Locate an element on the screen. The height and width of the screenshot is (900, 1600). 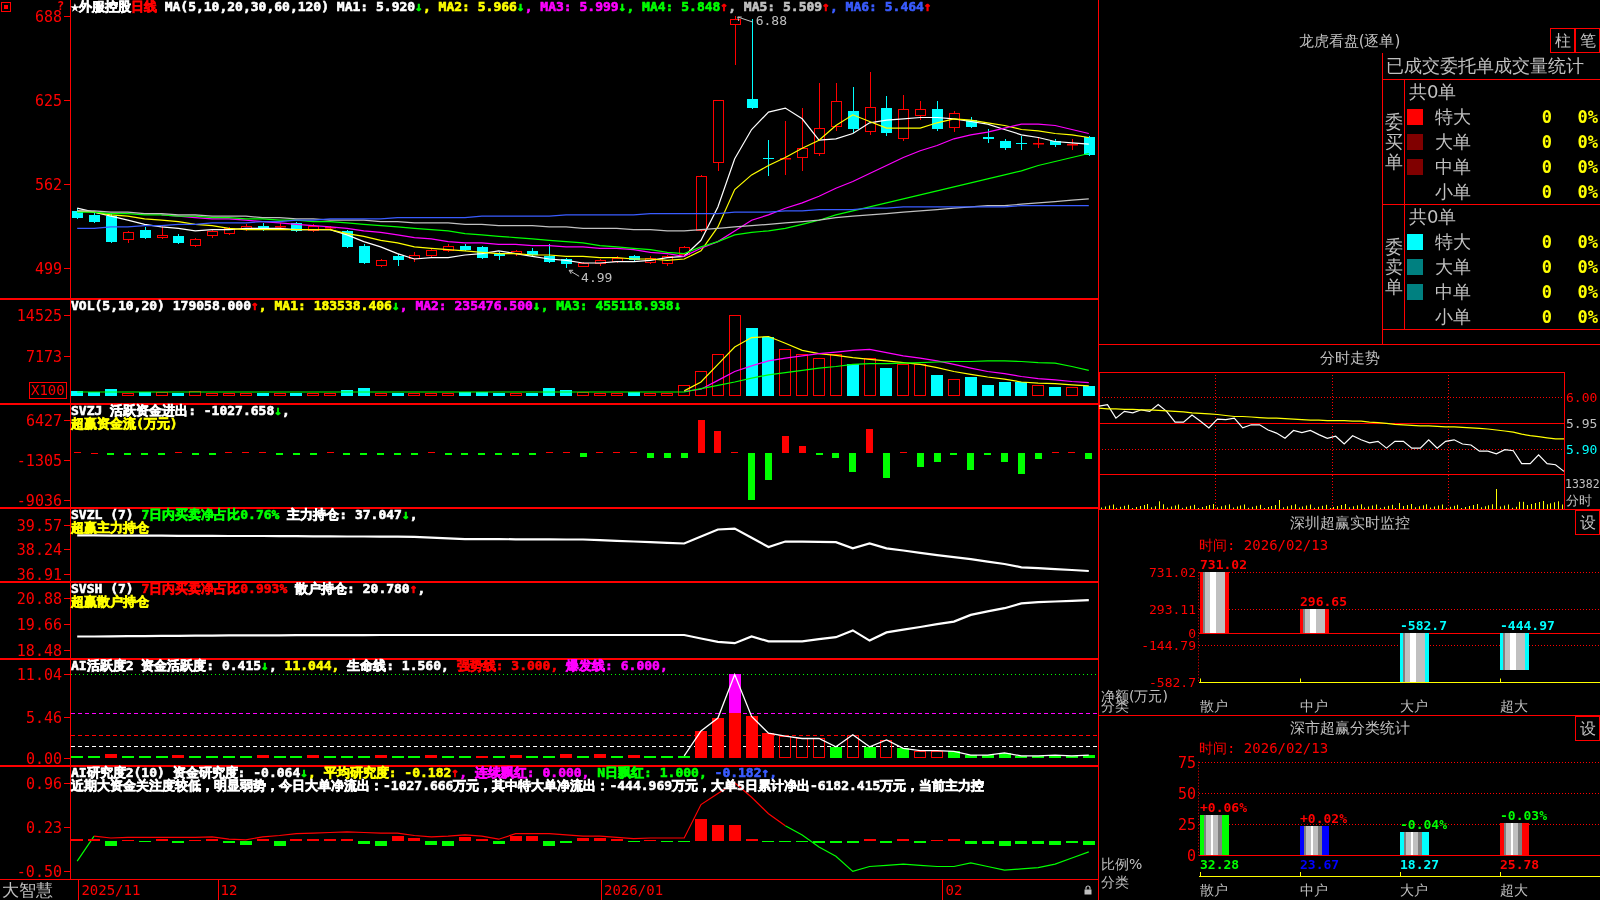
panel-button: 笔 is located at coordinates (1587, 40).